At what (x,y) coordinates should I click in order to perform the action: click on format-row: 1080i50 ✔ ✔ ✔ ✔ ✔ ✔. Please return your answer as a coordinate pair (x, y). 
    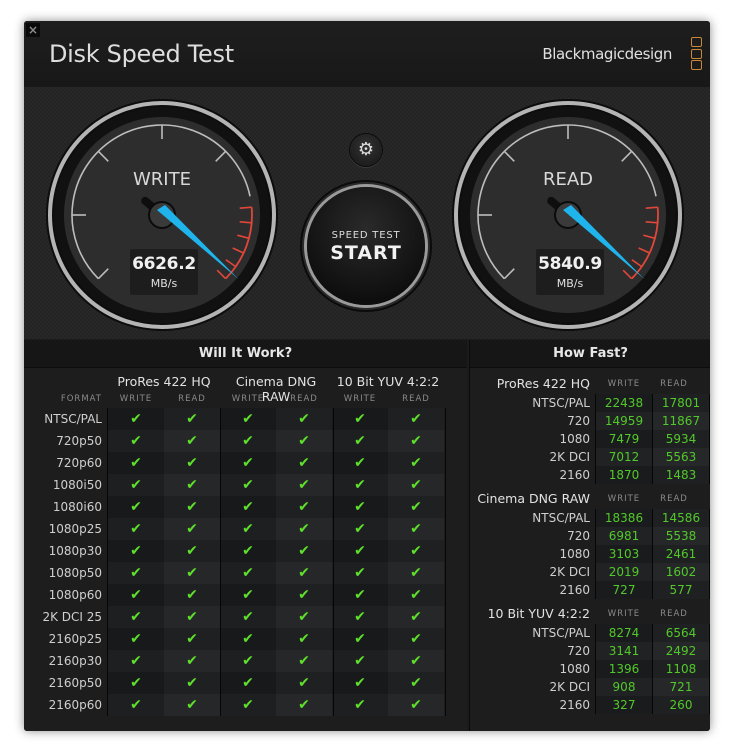
    Looking at the image, I should click on (245, 485).